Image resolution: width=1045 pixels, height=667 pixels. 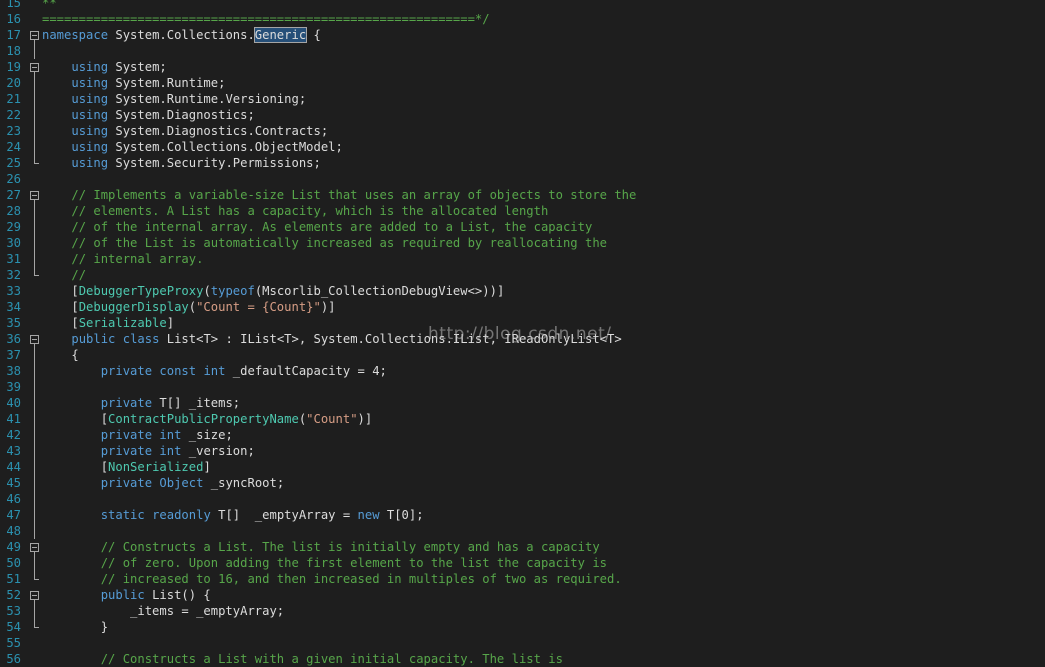 I want to click on code-line: 39, so click(x=522, y=387).